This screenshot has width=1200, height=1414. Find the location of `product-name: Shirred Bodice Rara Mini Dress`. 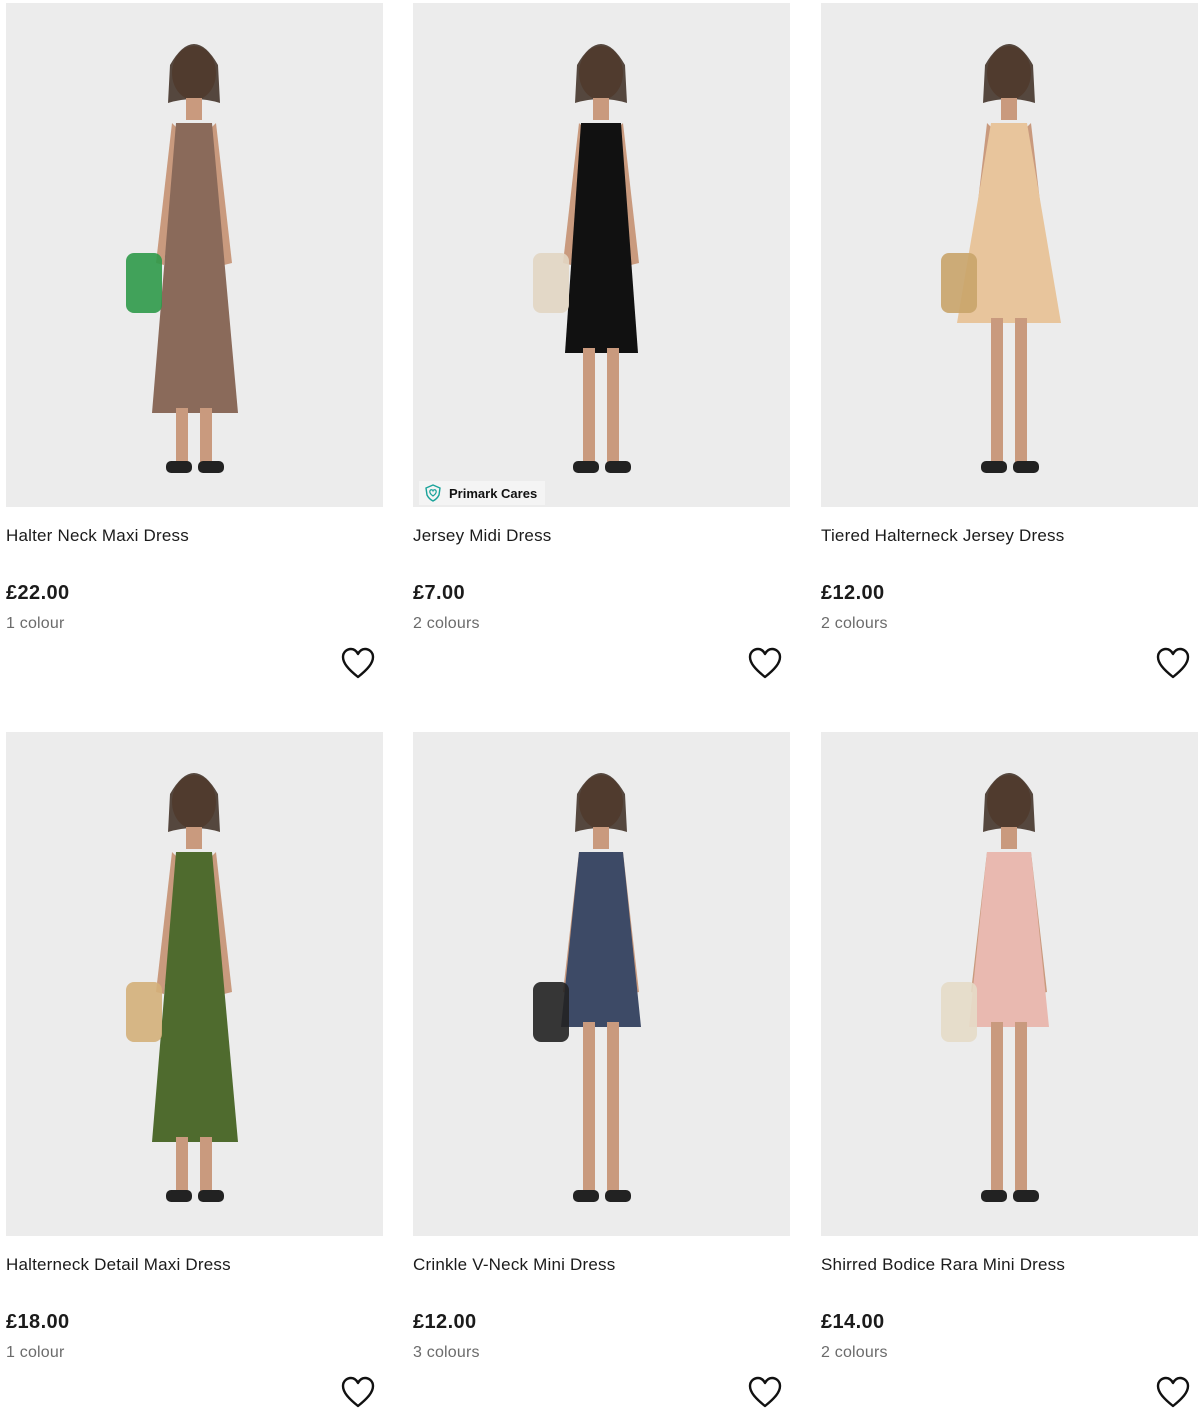

product-name: Shirred Bodice Rara Mini Dress is located at coordinates (943, 1265).